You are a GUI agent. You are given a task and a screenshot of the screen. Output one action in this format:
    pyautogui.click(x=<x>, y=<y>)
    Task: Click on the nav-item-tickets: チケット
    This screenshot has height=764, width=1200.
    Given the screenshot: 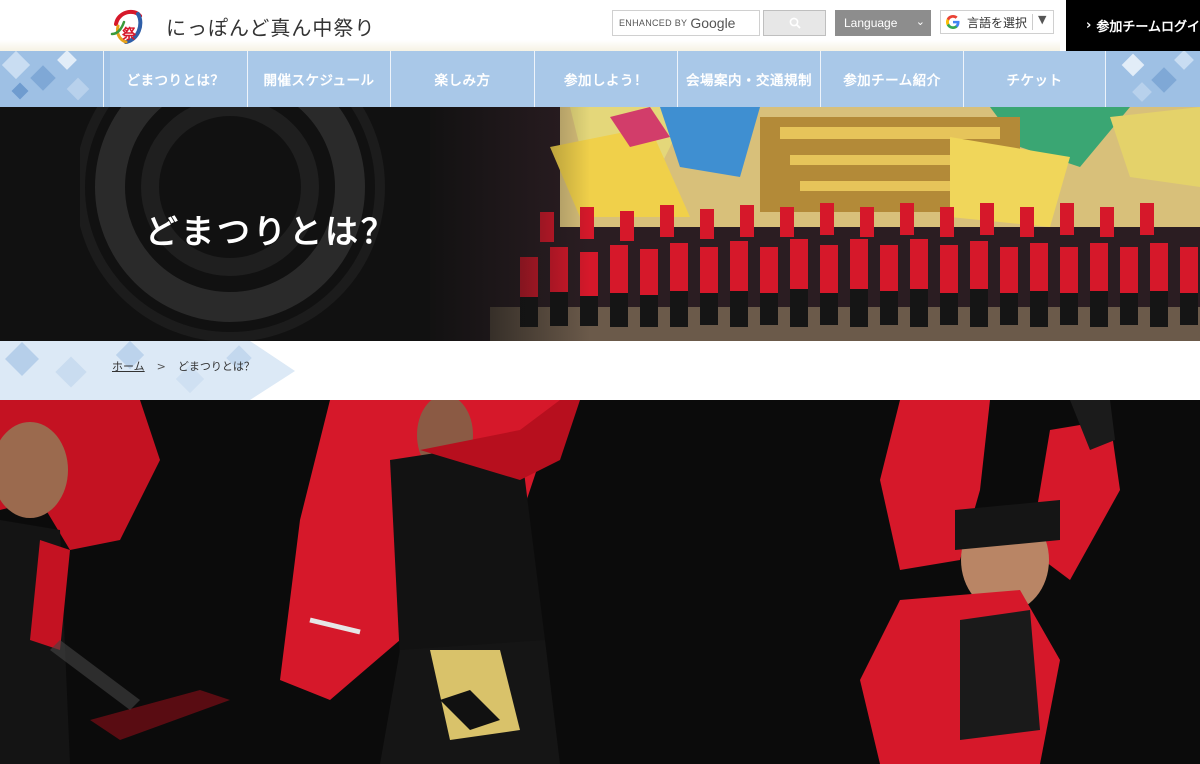 What is the action you would take?
    pyautogui.click(x=1034, y=79)
    